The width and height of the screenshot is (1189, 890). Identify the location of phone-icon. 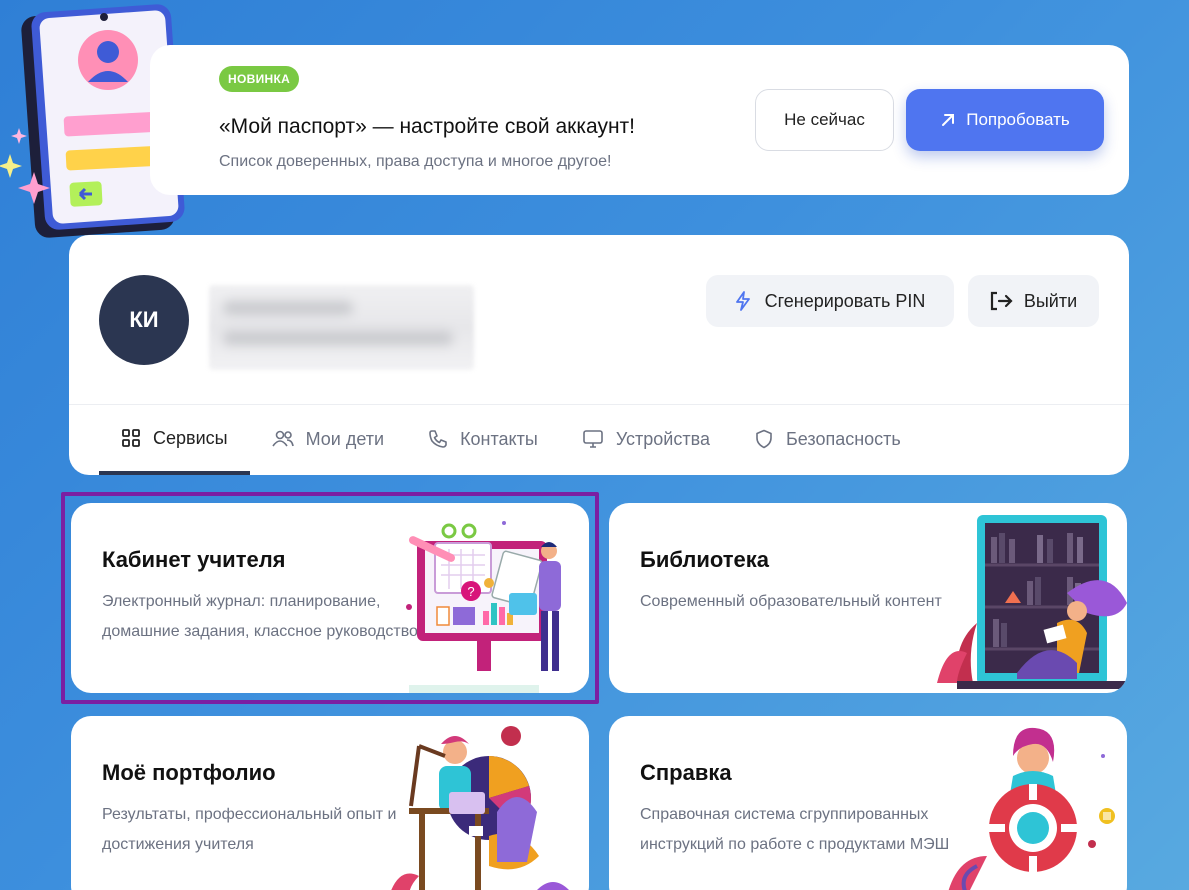
(438, 439).